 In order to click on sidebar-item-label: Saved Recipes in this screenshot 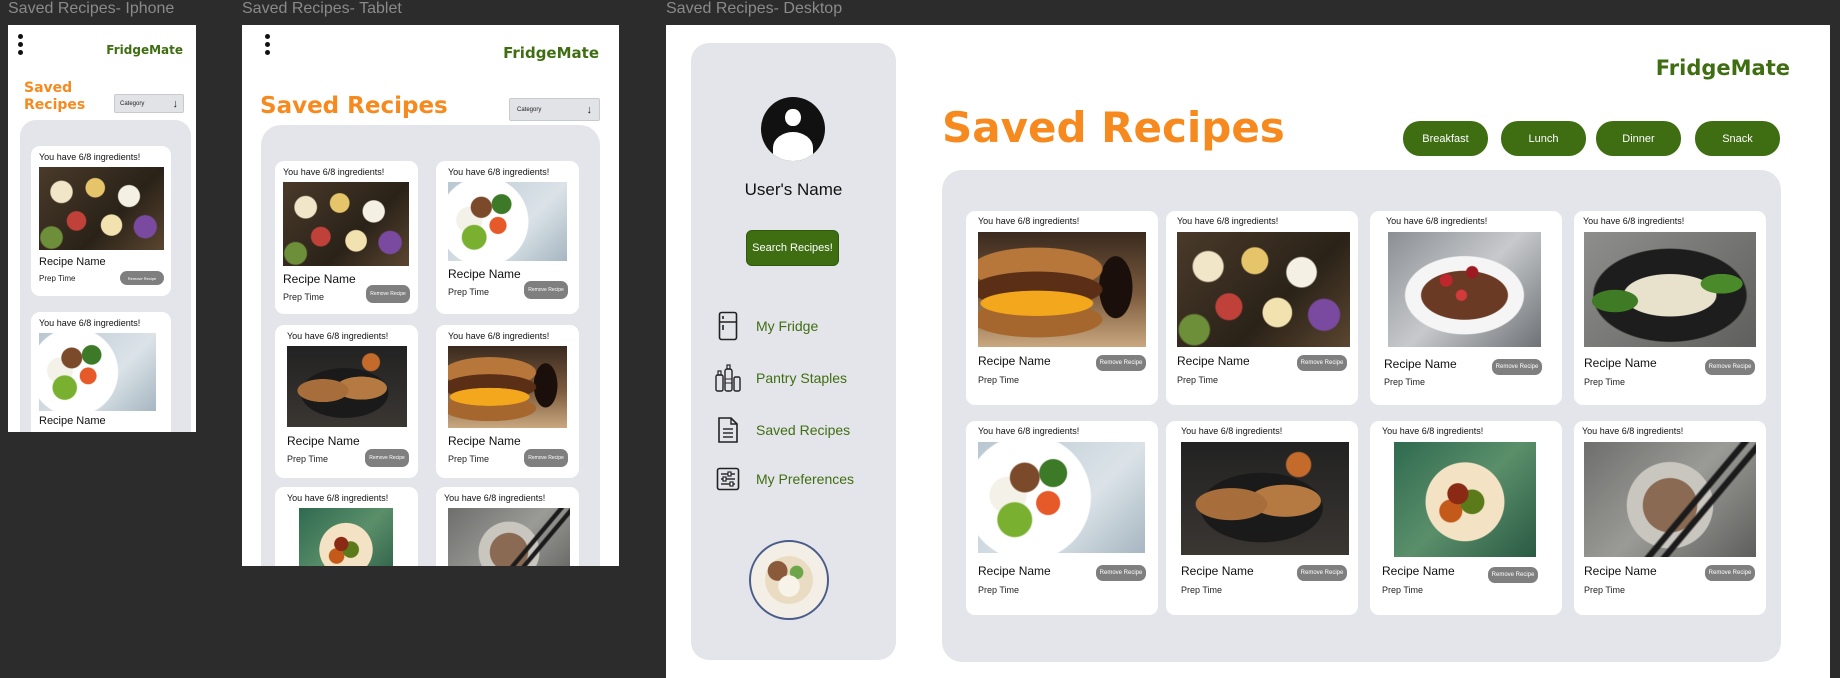, I will do `click(803, 430)`.